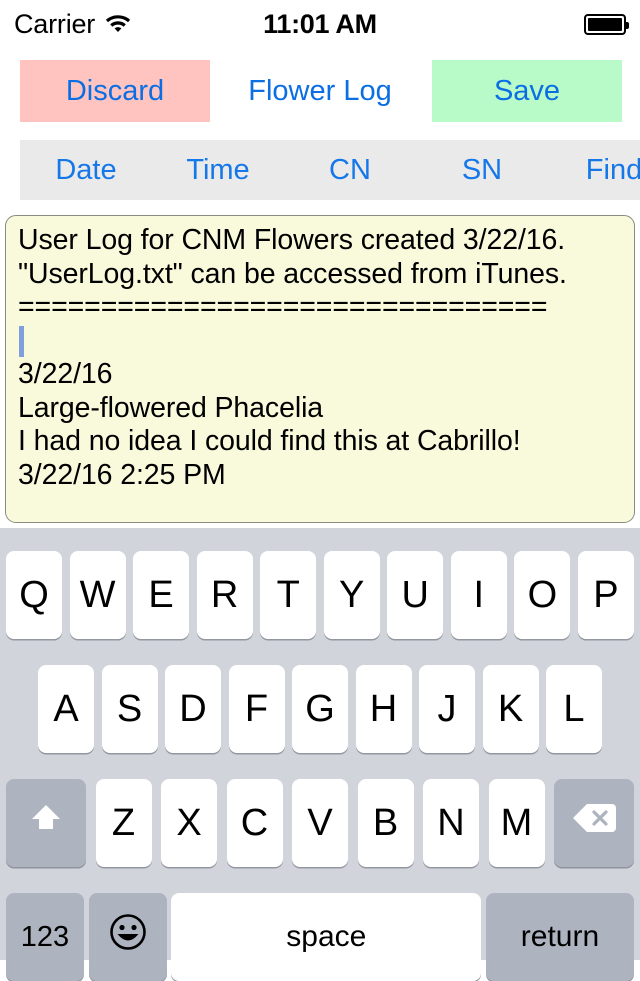 Image resolution: width=640 pixels, height=981 pixels. Describe the element at coordinates (542, 595) in the screenshot. I see `key-o: O` at that location.